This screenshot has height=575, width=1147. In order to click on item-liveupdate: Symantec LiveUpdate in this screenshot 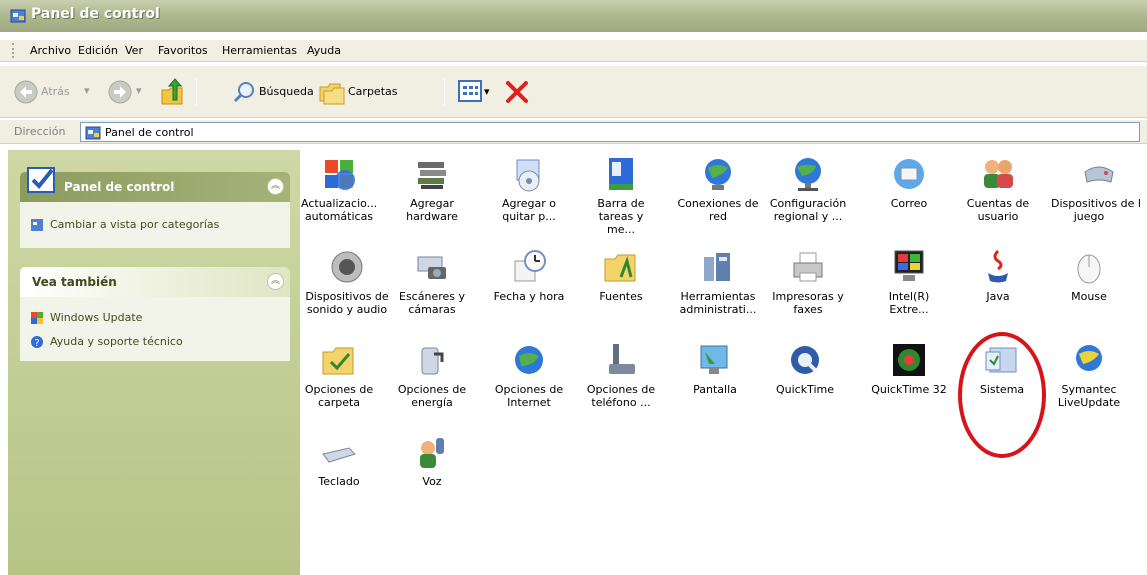, I will do `click(1089, 374)`.